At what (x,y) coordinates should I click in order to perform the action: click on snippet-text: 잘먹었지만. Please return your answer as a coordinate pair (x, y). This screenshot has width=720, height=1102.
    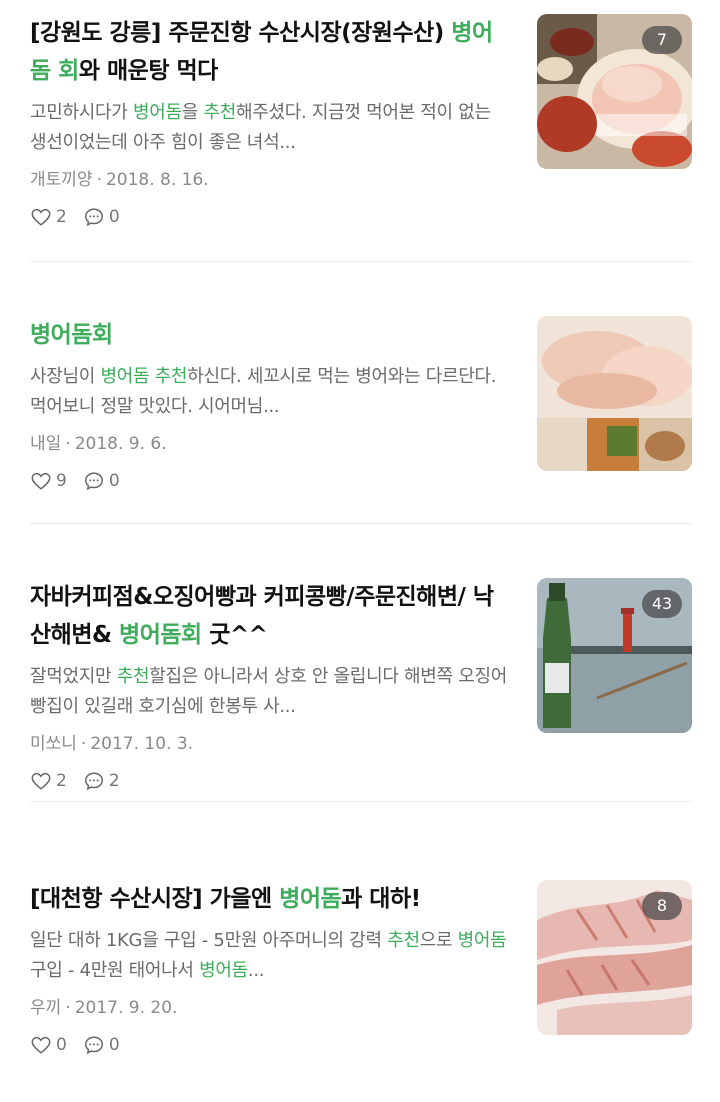
    Looking at the image, I should click on (73, 676).